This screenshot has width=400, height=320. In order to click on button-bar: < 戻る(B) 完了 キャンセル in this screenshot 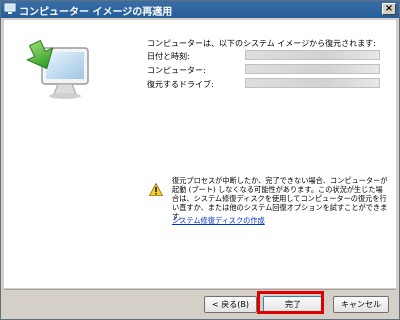, I will do `click(200, 303)`.